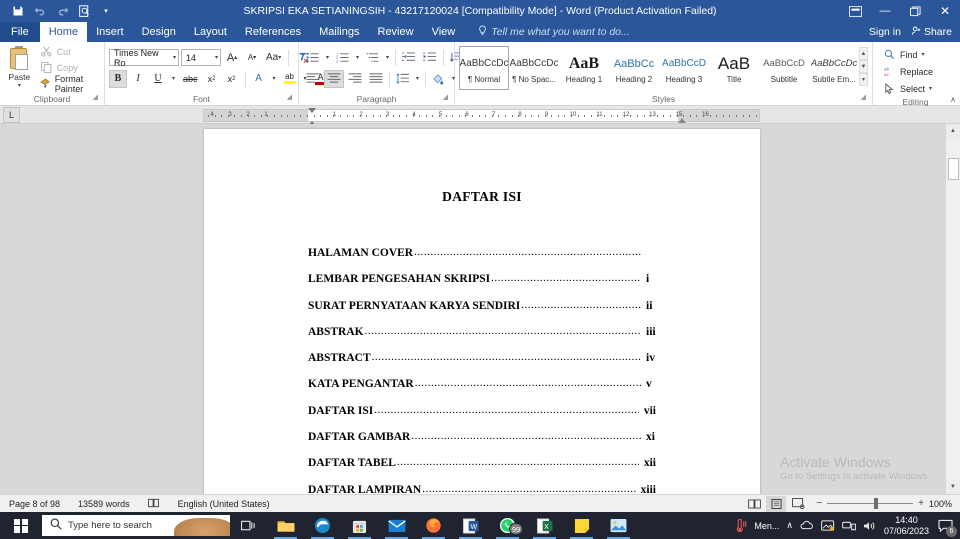 Image resolution: width=960 pixels, height=539 pixels. What do you see at coordinates (138, 79) in the screenshot?
I see `italic-button: I` at bounding box center [138, 79].